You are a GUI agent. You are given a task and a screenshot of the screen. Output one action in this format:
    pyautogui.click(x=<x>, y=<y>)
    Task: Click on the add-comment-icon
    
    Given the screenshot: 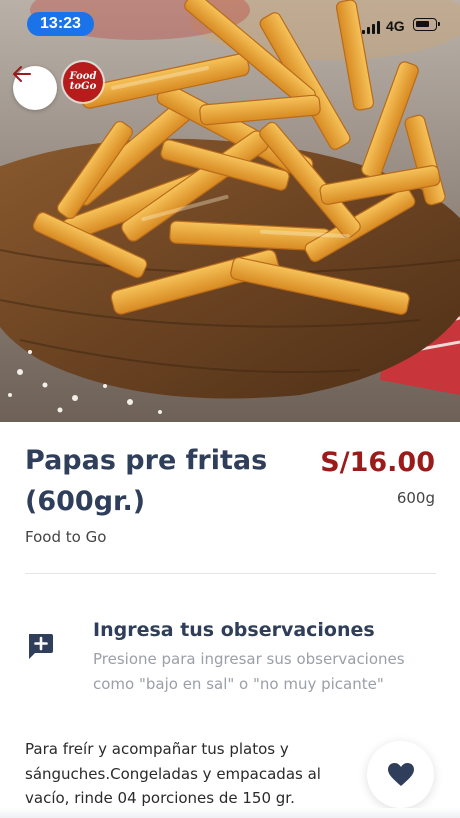 What is the action you would take?
    pyautogui.click(x=41, y=646)
    